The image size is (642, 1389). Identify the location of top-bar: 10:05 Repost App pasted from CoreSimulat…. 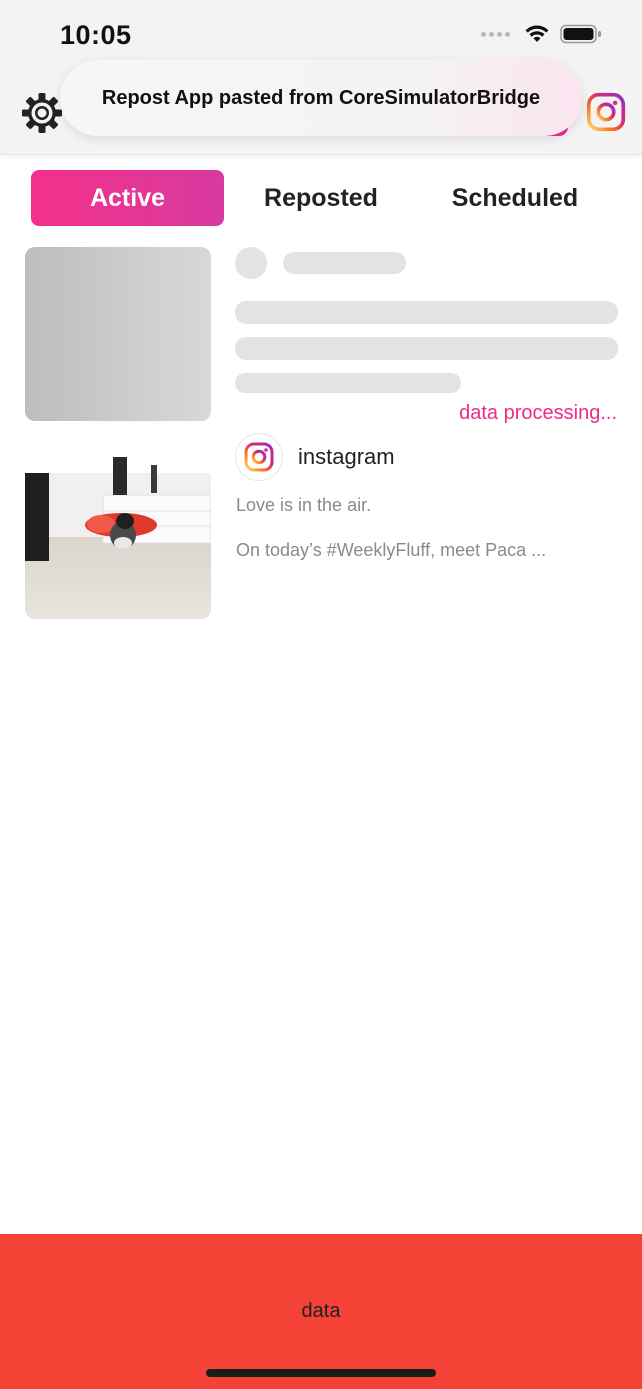
(321, 77).